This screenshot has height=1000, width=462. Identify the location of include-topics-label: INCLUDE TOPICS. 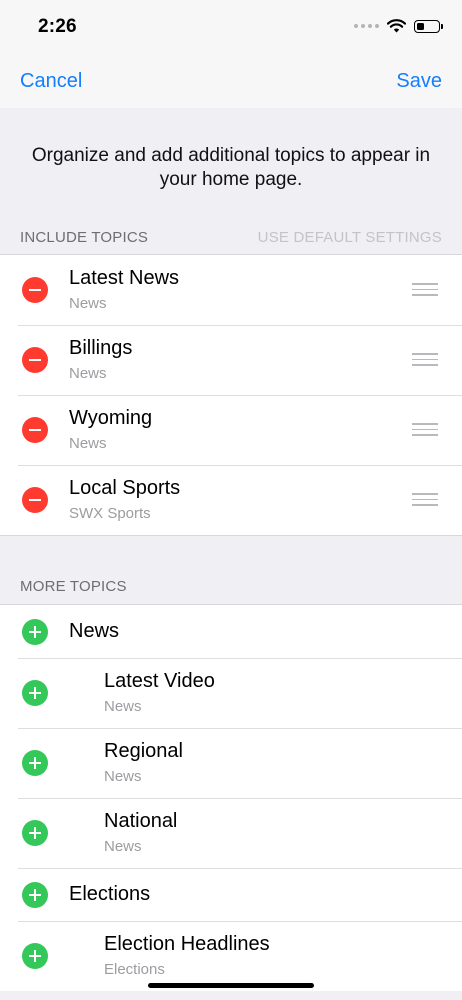
(84, 237).